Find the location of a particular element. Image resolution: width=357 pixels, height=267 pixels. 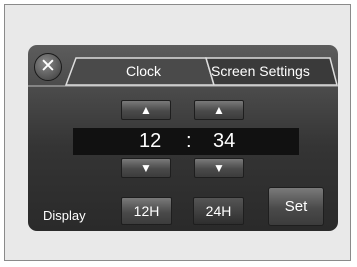

tab-screen-settings: Screen Settings is located at coordinates (260, 71).